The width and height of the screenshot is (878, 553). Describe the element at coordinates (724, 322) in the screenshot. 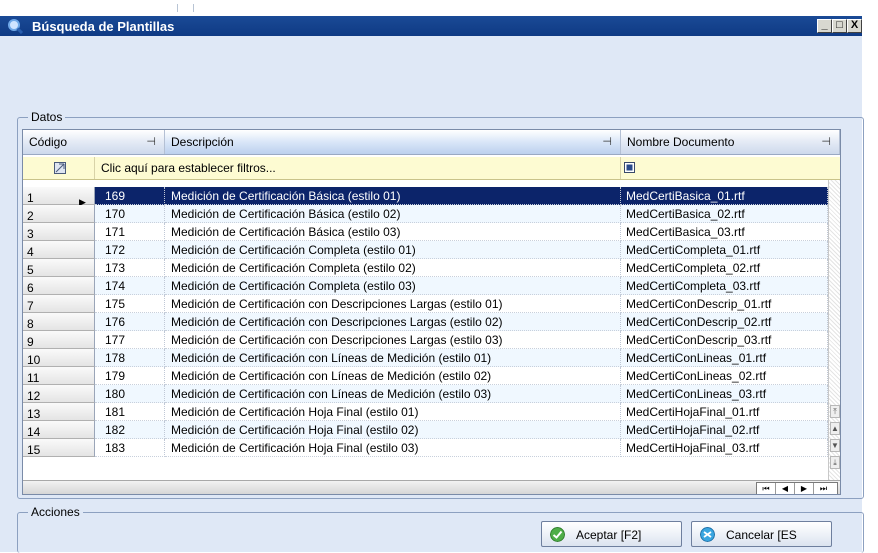

I see `cell-nombre-documento: MedCertiConDescrip_02.rtf` at that location.